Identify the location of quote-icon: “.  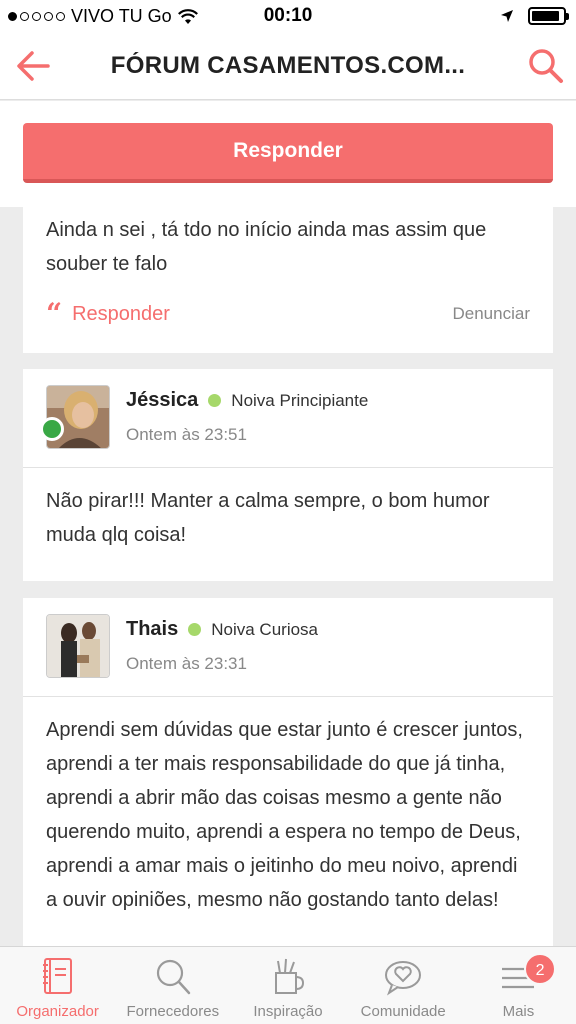
(54, 313).